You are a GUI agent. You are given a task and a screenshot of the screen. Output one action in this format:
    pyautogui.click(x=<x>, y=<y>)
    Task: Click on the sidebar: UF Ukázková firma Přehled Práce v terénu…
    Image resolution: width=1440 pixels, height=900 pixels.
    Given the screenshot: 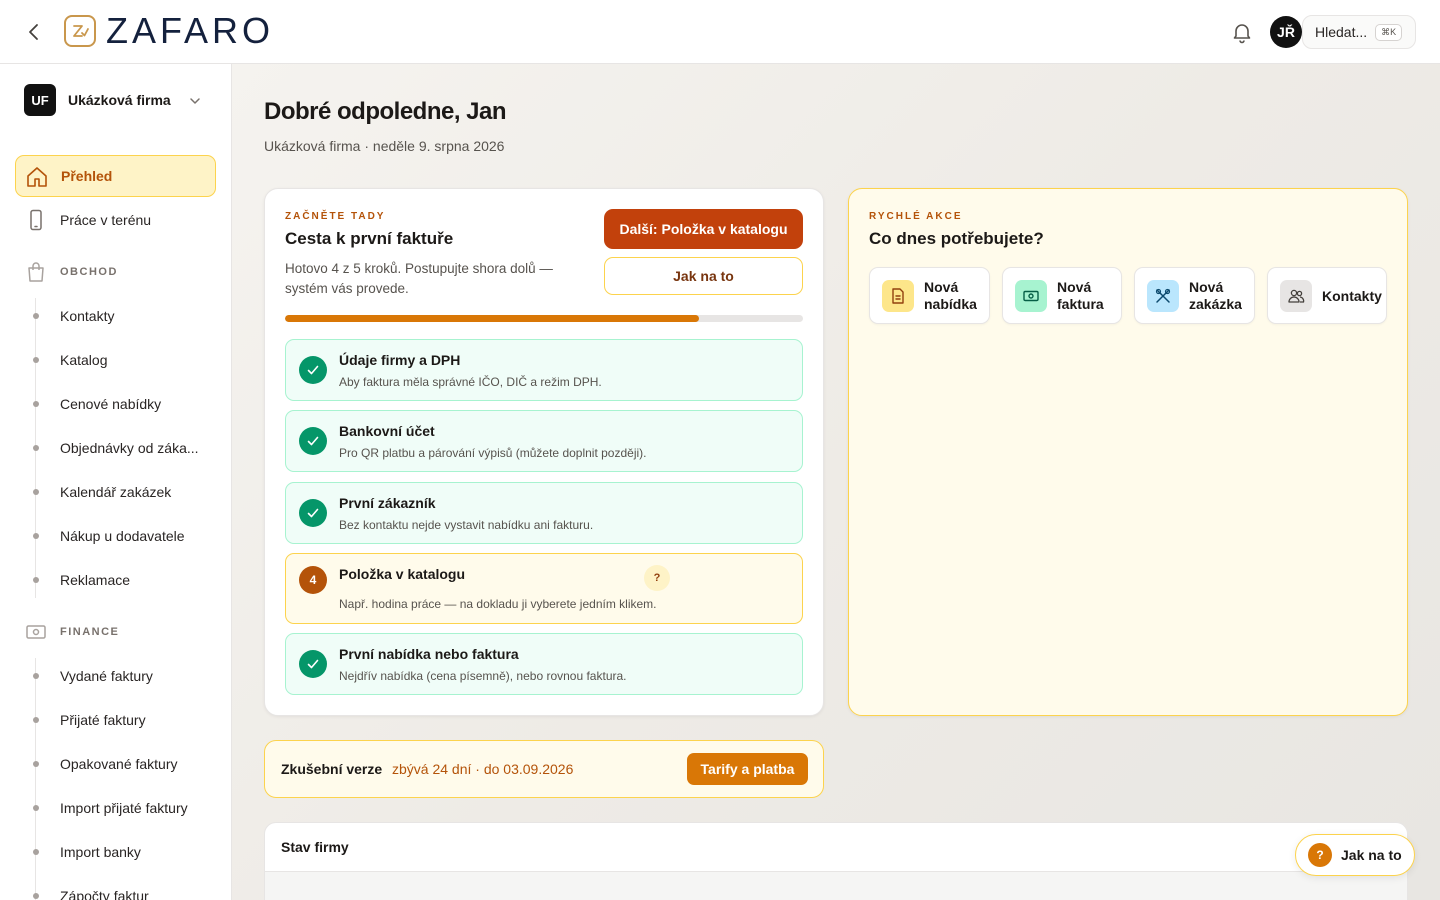 What is the action you would take?
    pyautogui.click(x=116, y=482)
    